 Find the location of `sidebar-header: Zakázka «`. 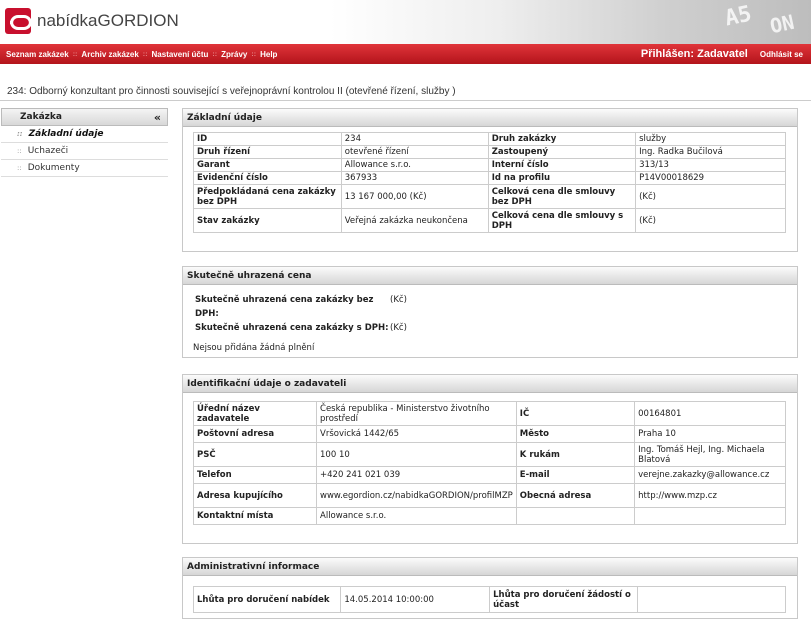

sidebar-header: Zakázka « is located at coordinates (84, 117).